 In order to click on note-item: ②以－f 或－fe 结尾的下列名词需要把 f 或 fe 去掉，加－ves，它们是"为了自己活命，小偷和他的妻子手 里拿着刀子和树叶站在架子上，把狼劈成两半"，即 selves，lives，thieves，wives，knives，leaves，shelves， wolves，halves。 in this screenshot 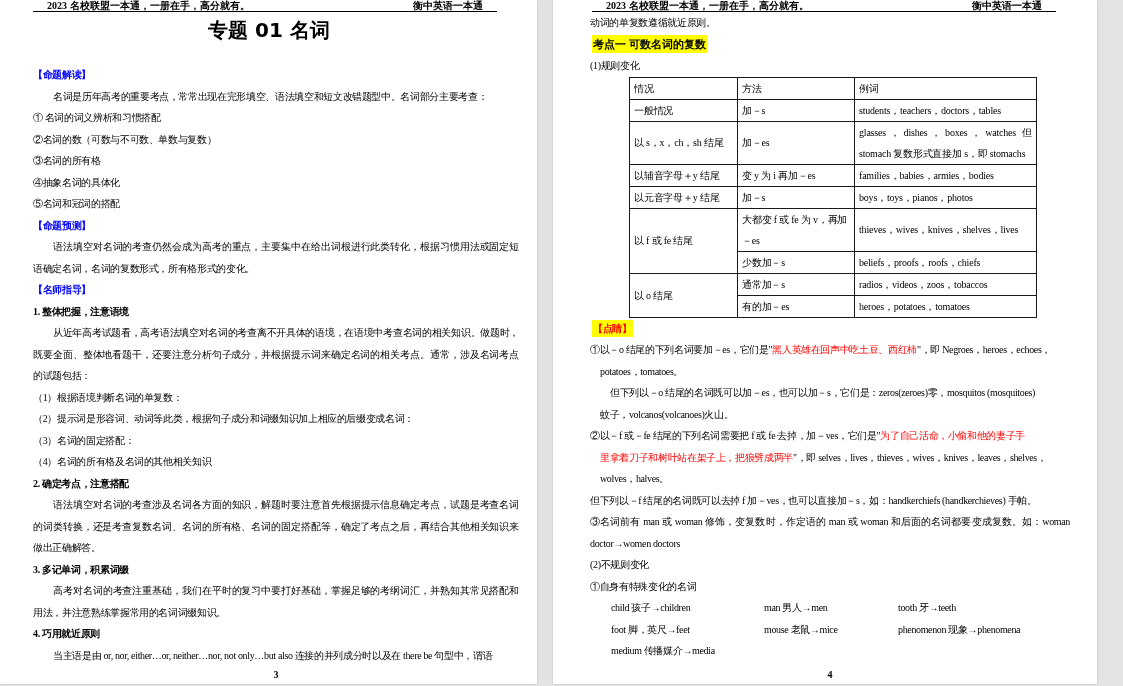, I will do `click(819, 457)`.